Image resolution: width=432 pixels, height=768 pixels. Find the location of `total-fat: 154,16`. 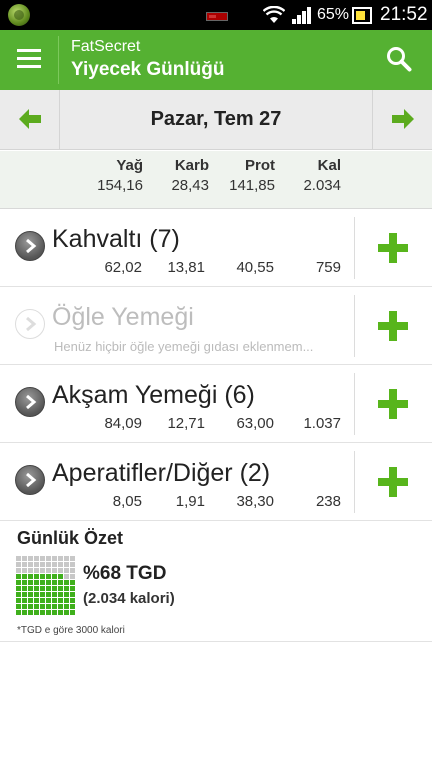

total-fat: 154,16 is located at coordinates (120, 185).